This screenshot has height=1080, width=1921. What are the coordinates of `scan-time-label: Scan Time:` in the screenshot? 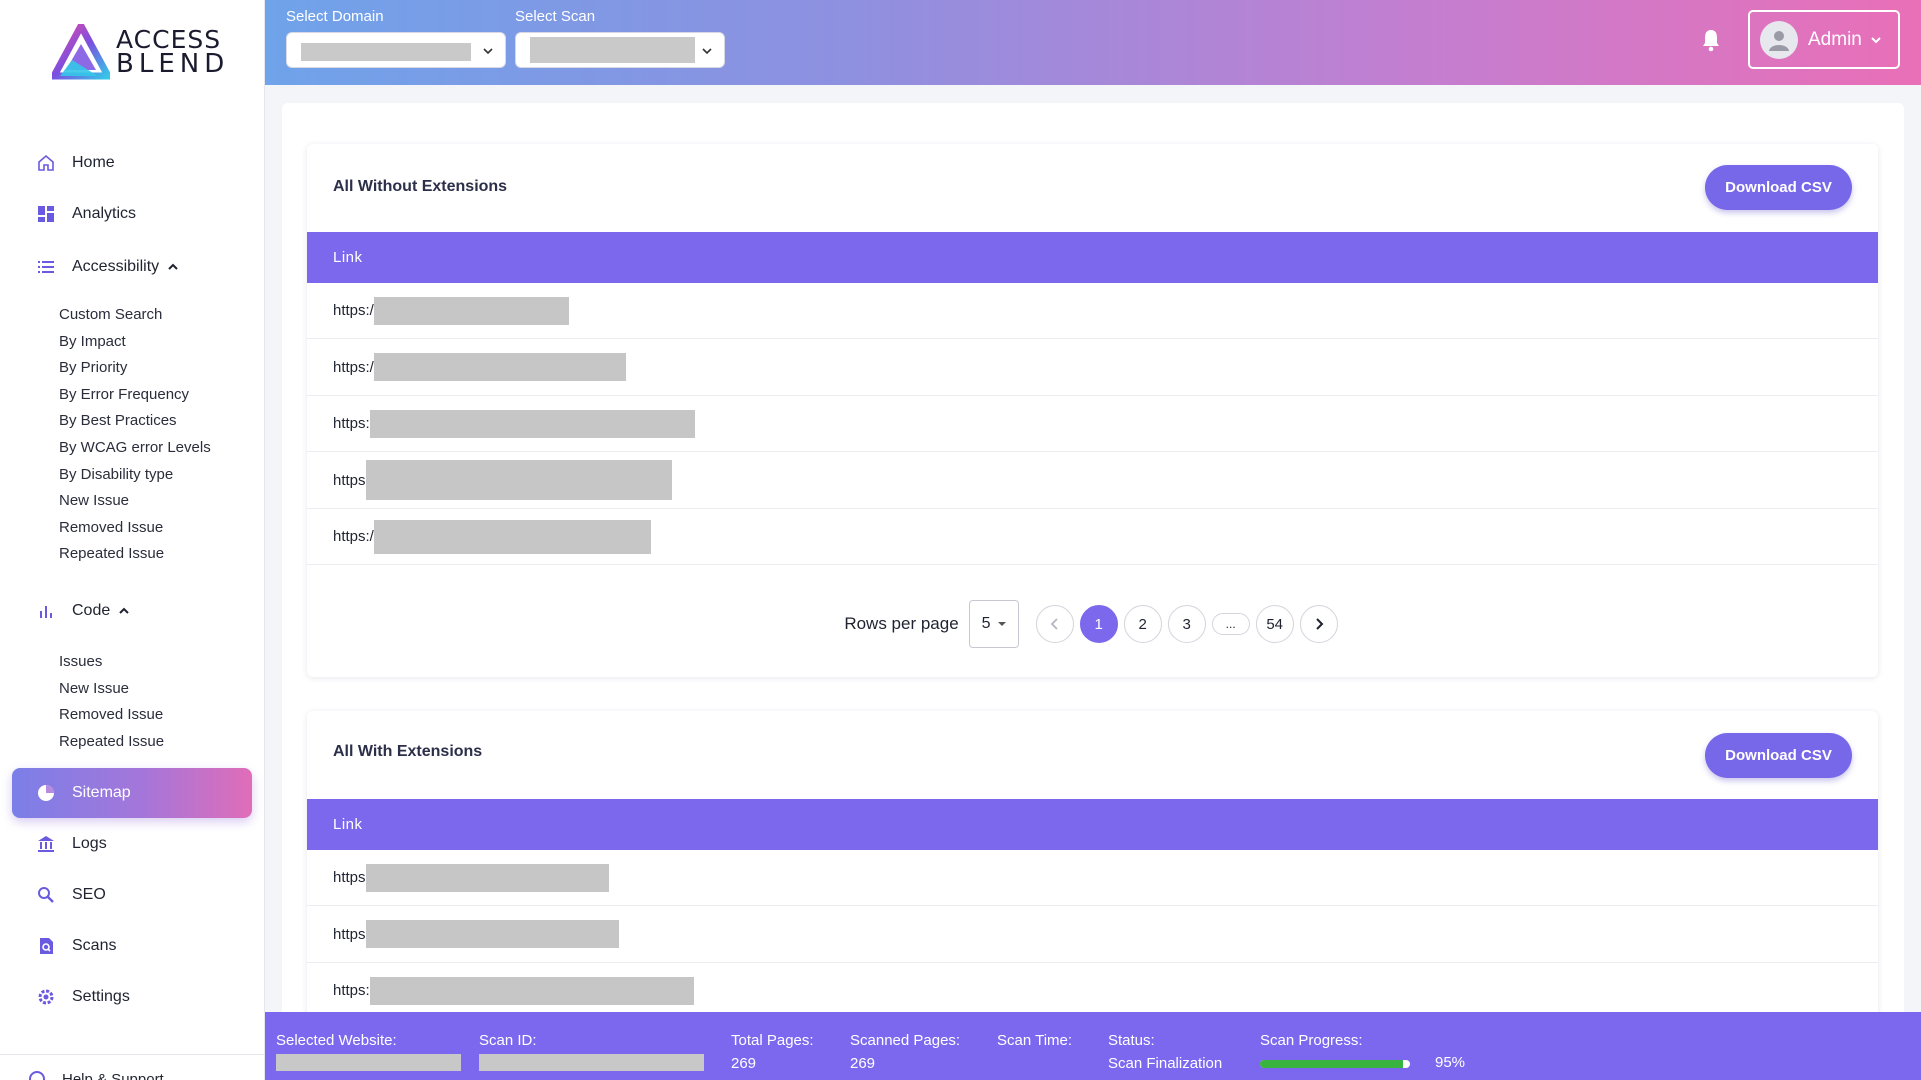 It's located at (1035, 1040).